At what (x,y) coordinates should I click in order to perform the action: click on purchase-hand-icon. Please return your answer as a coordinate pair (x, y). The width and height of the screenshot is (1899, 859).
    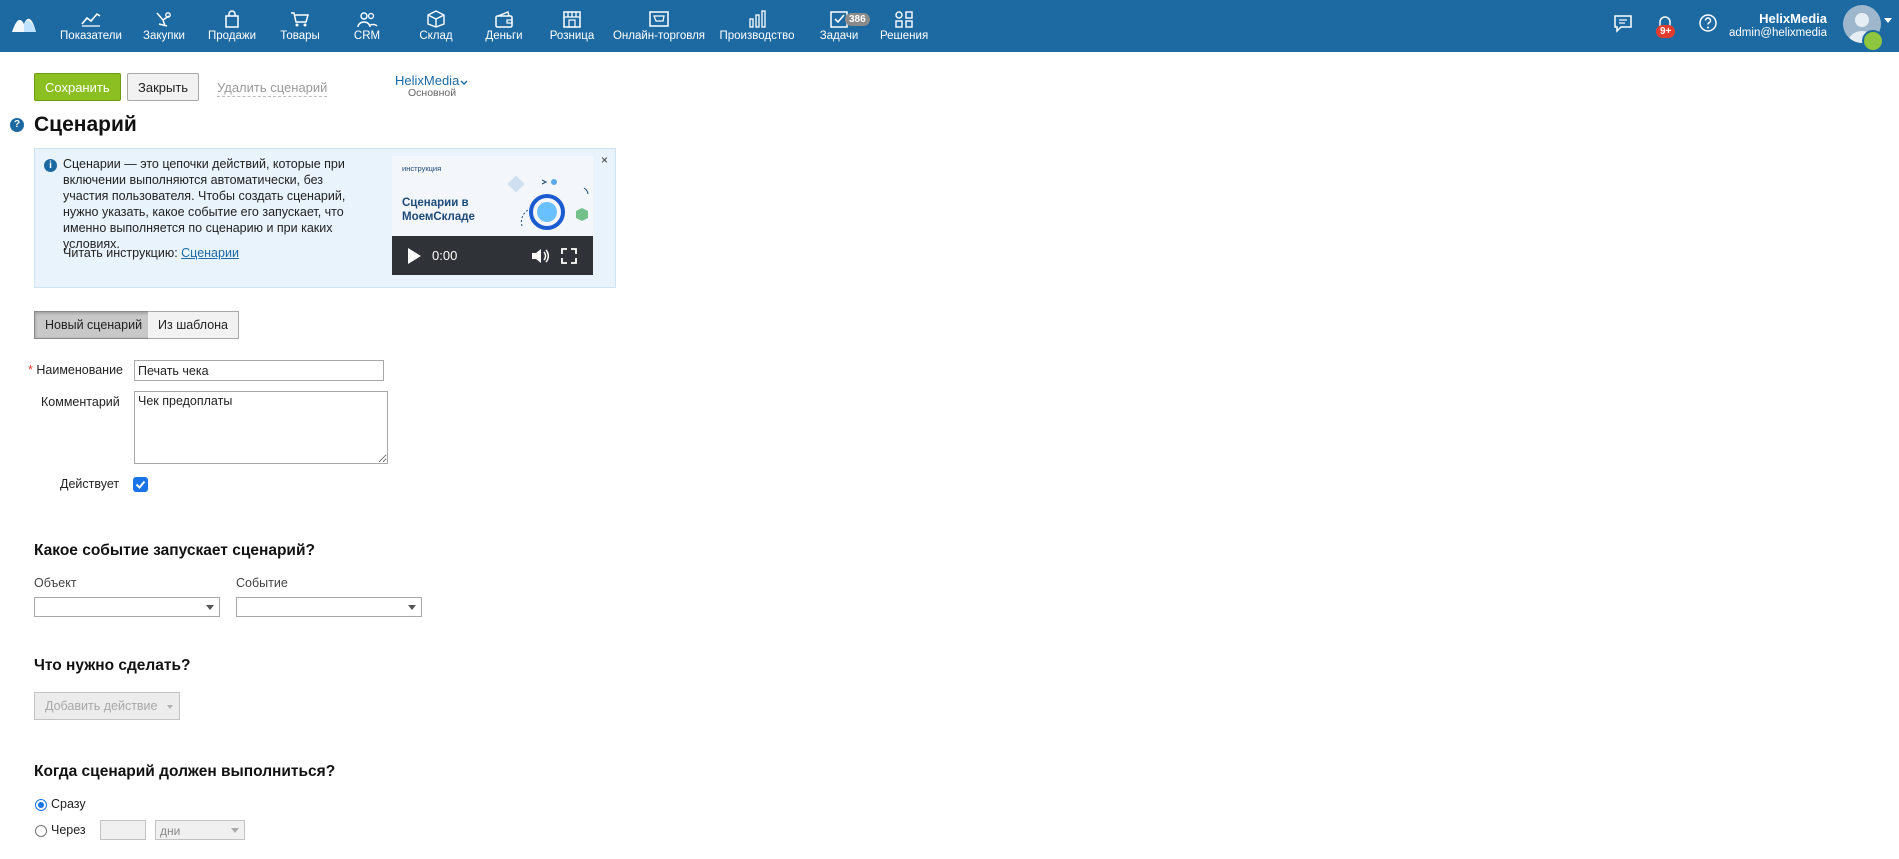
    Looking at the image, I should click on (163, 19).